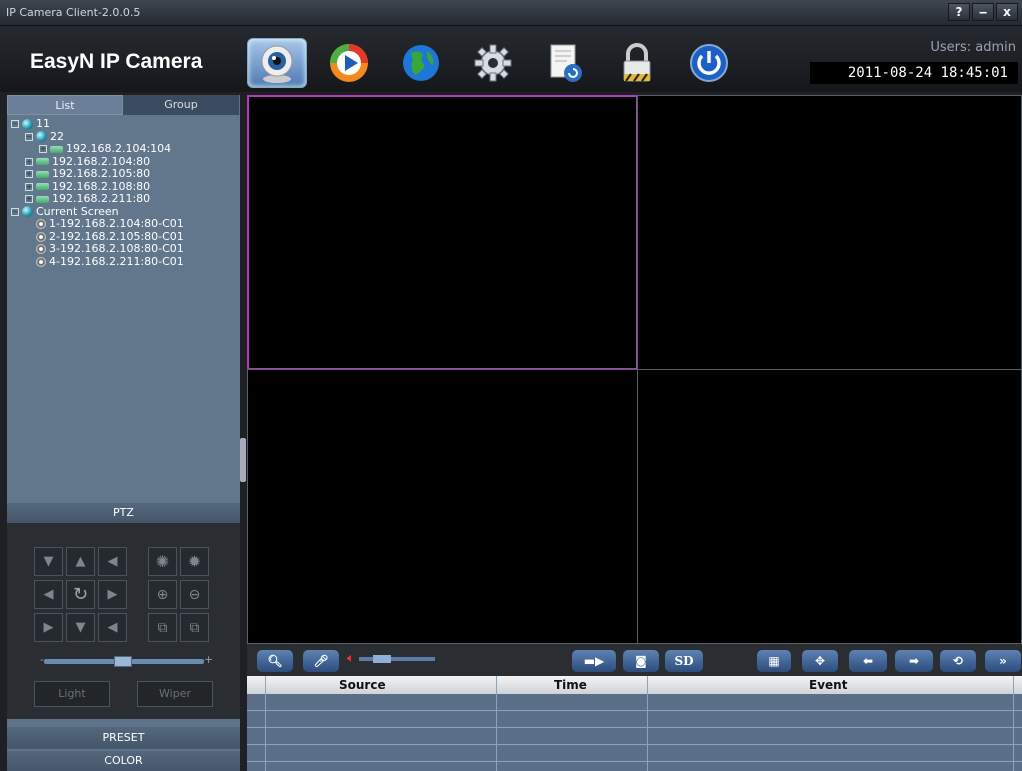 The height and width of the screenshot is (771, 1022). What do you see at coordinates (914, 661) in the screenshot?
I see `next-page-button: ➡` at bounding box center [914, 661].